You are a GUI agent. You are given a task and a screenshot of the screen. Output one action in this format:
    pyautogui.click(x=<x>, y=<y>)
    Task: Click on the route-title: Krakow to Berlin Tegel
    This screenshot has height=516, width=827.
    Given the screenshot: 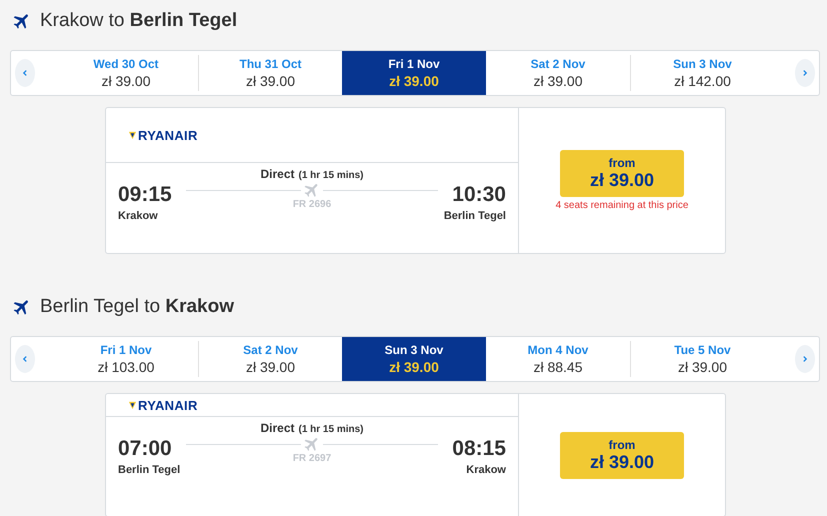 What is the action you would take?
    pyautogui.click(x=139, y=21)
    